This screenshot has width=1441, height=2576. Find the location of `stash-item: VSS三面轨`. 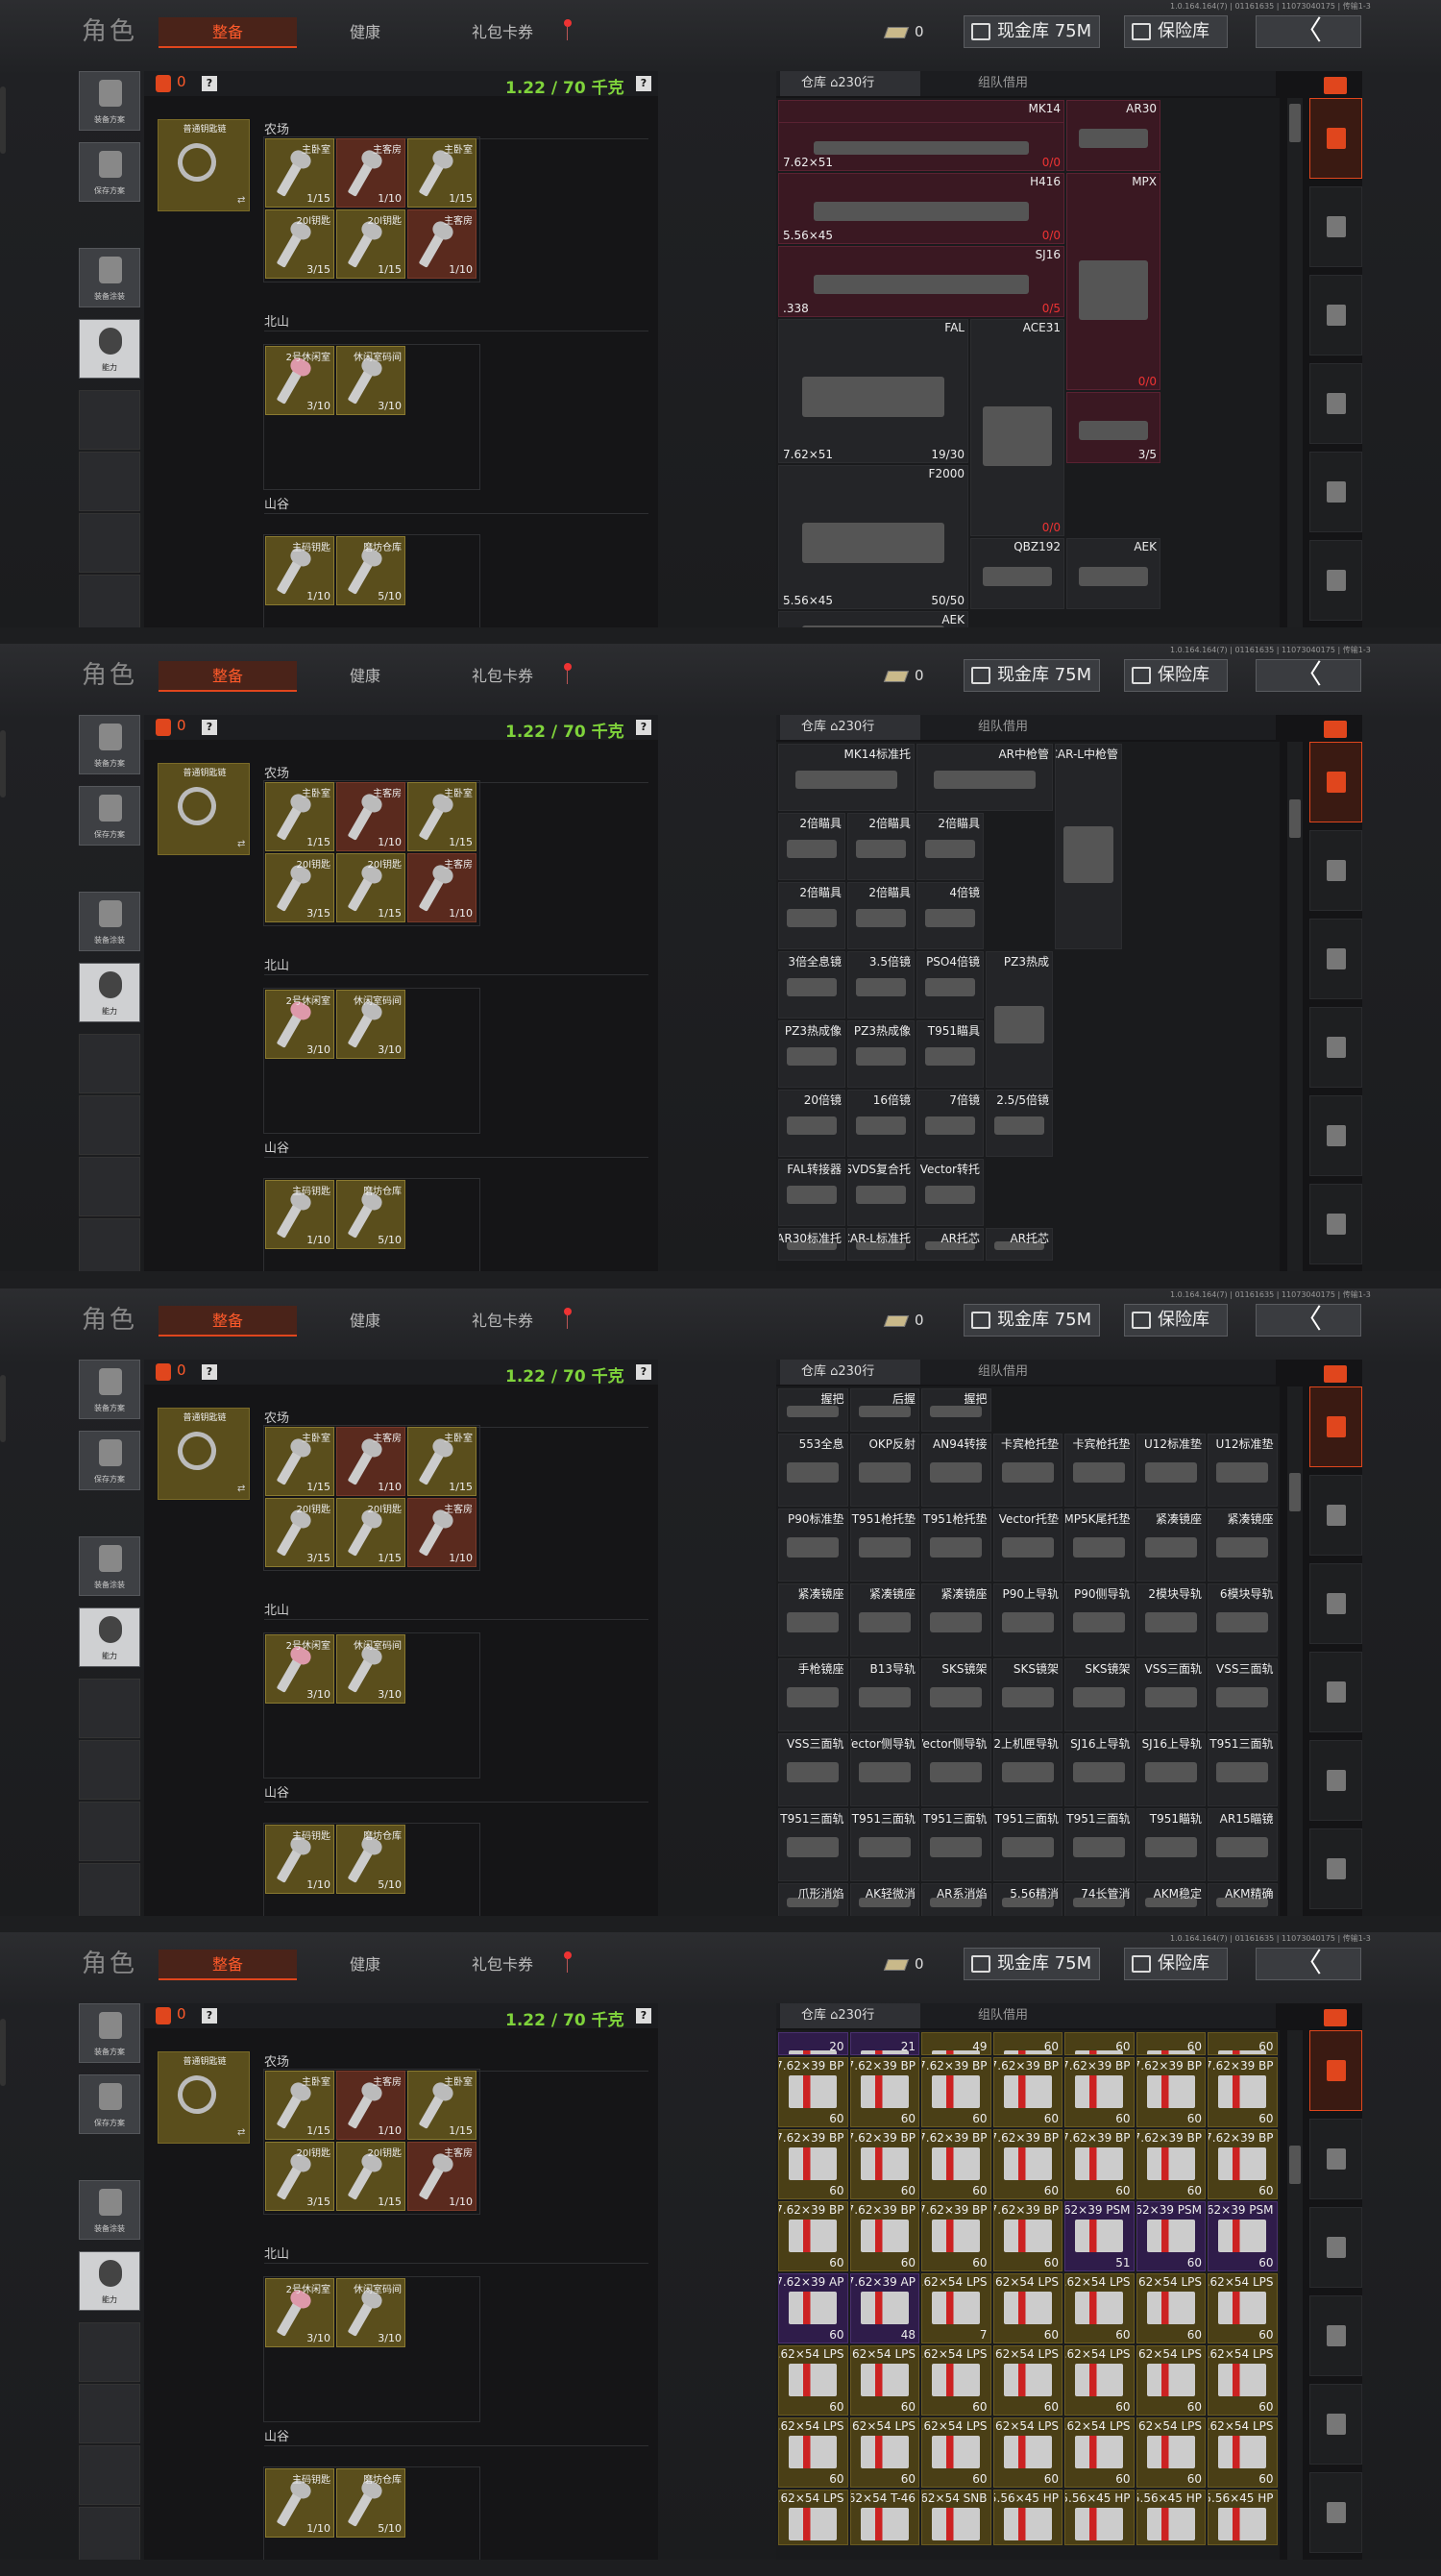

stash-item: VSS三面轨 is located at coordinates (1171, 1694).